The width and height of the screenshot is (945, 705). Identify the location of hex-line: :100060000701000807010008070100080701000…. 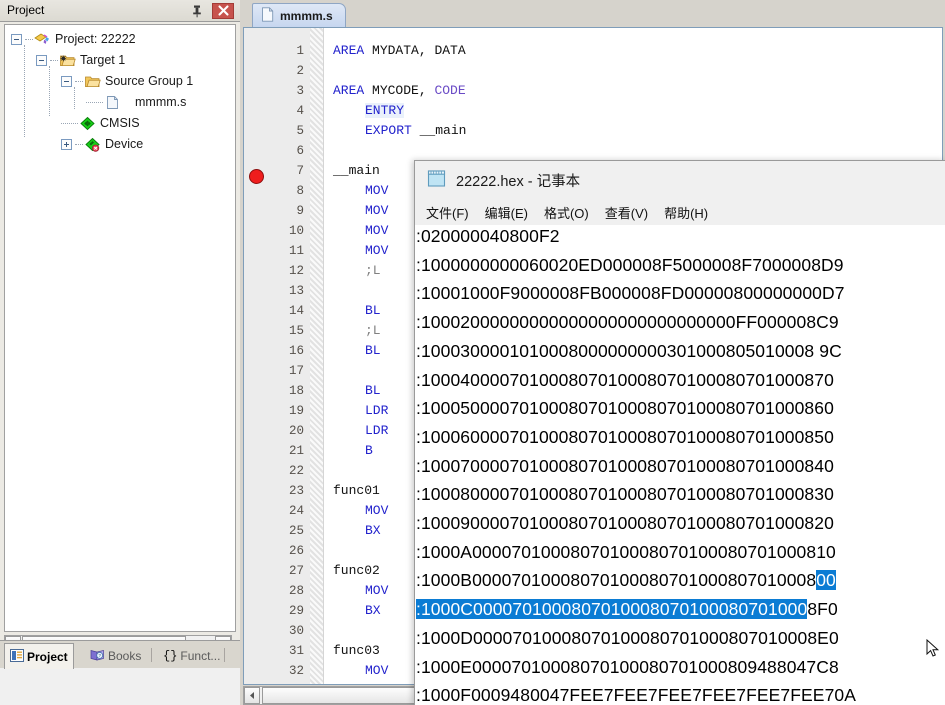
(625, 437).